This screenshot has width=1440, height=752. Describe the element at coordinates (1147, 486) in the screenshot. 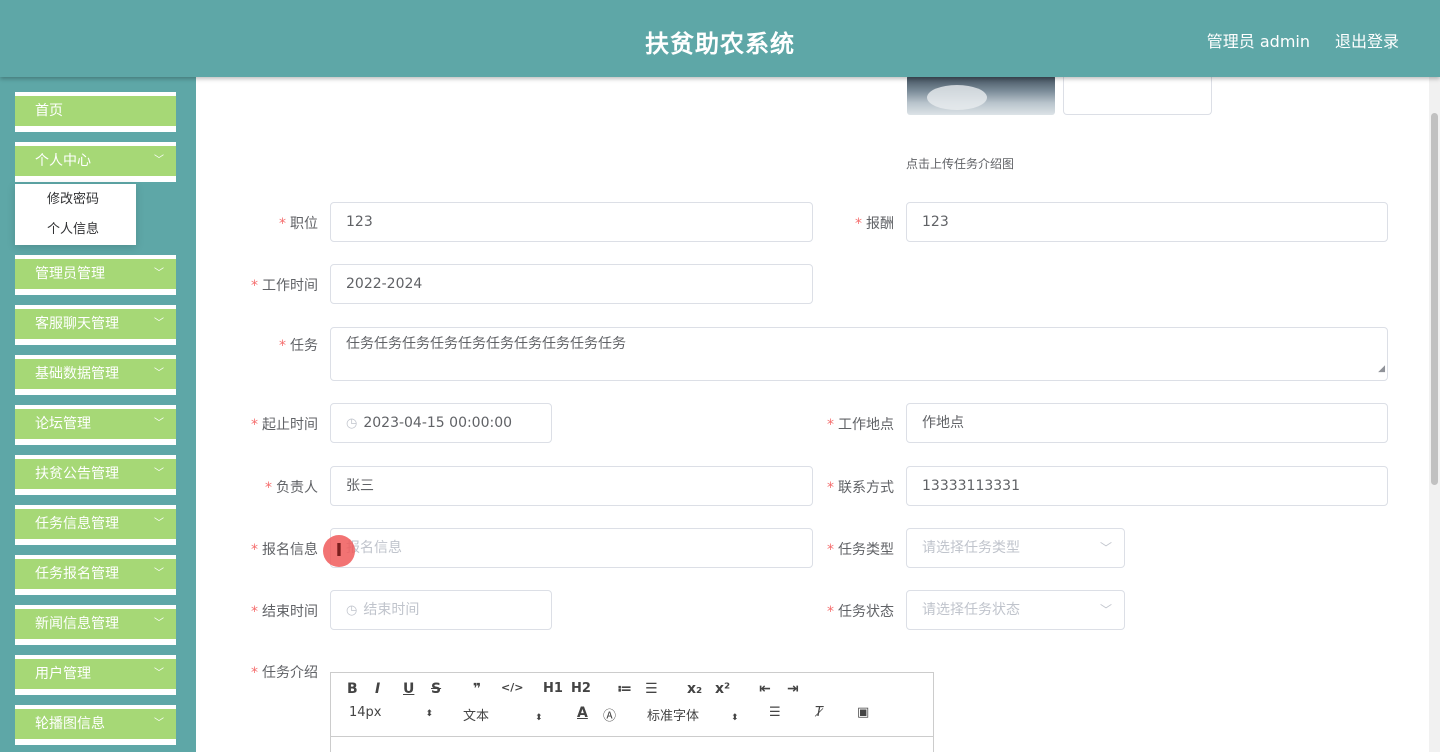

I see `contact-input: 13333113331` at that location.